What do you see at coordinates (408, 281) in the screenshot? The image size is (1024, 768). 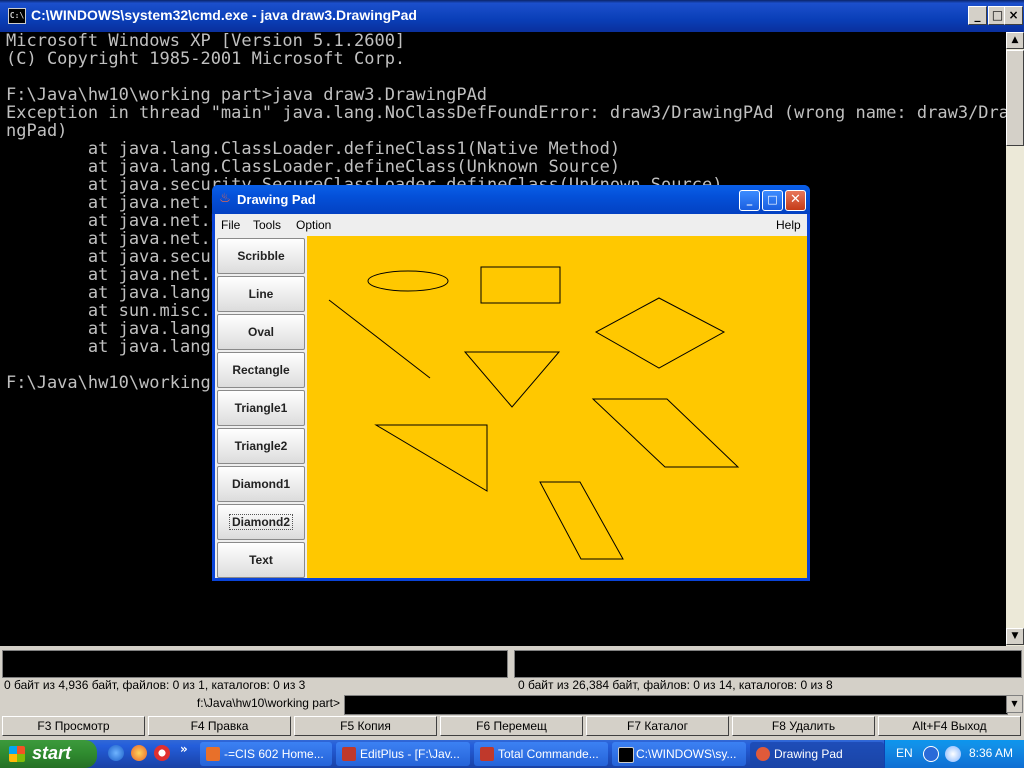 I see `oval-shape` at bounding box center [408, 281].